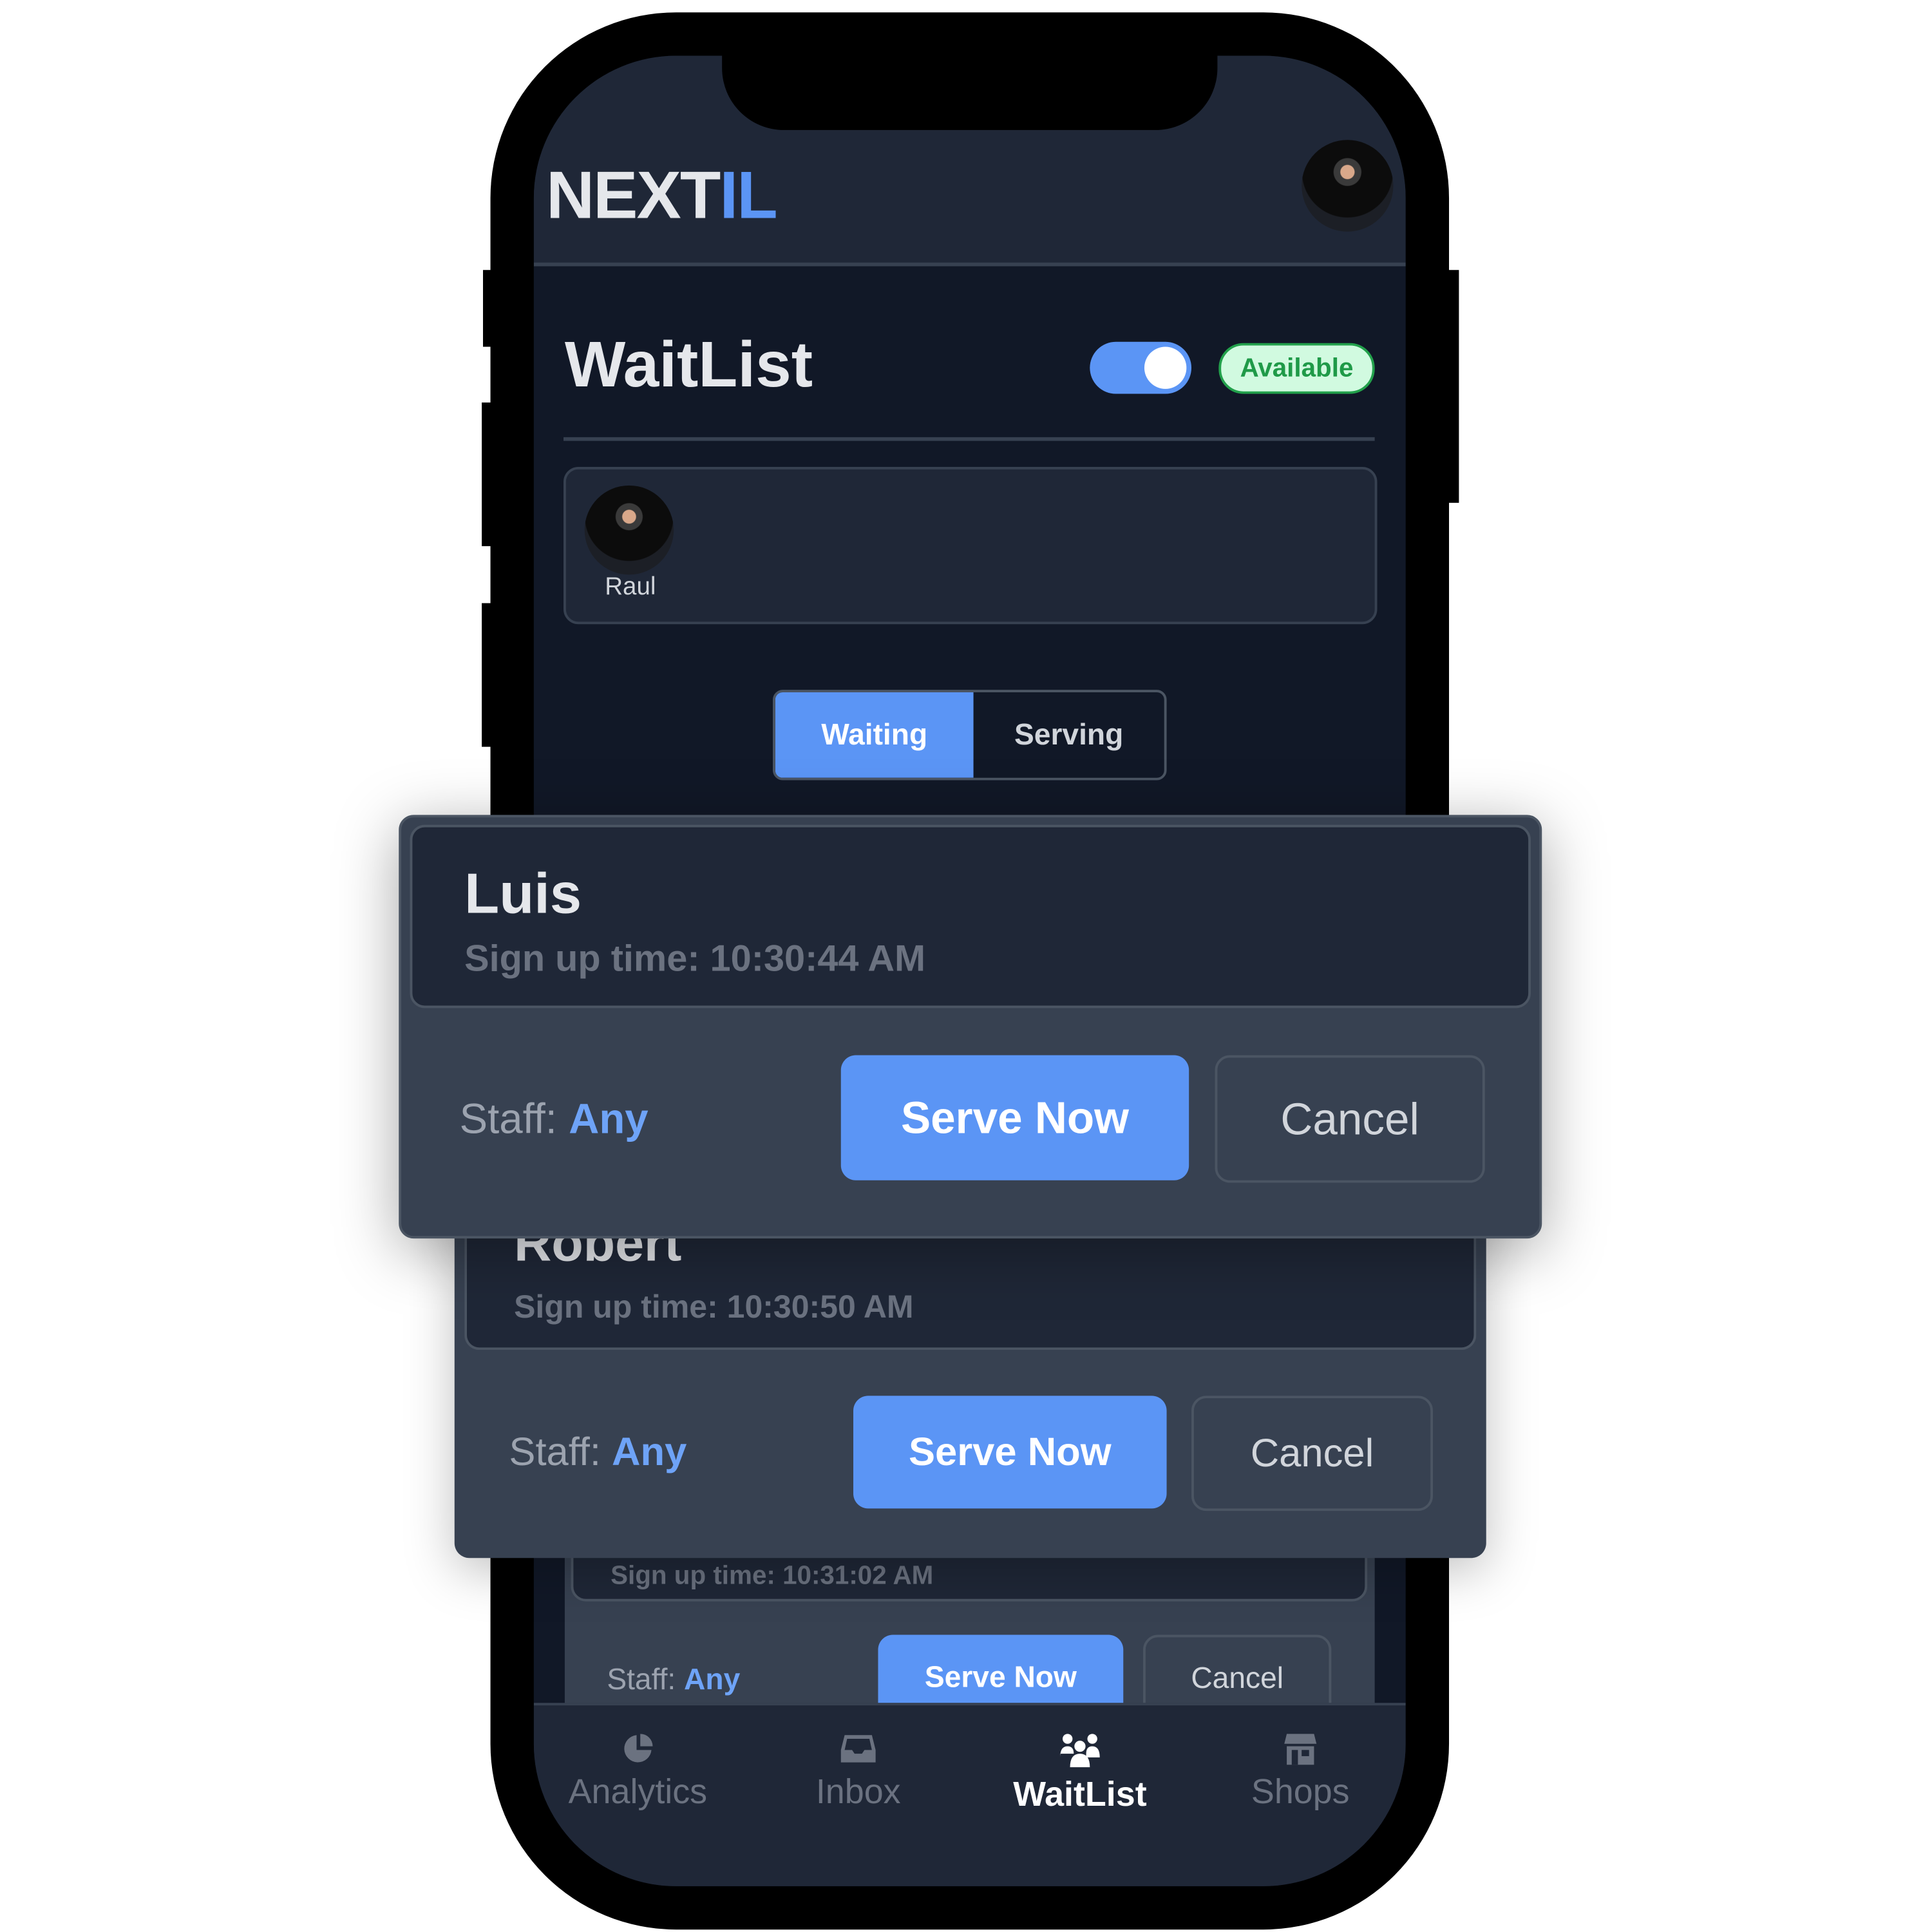 This screenshot has height=1932, width=1932. Describe the element at coordinates (1080, 1794) in the screenshot. I see `nav-label: WaitList` at that location.